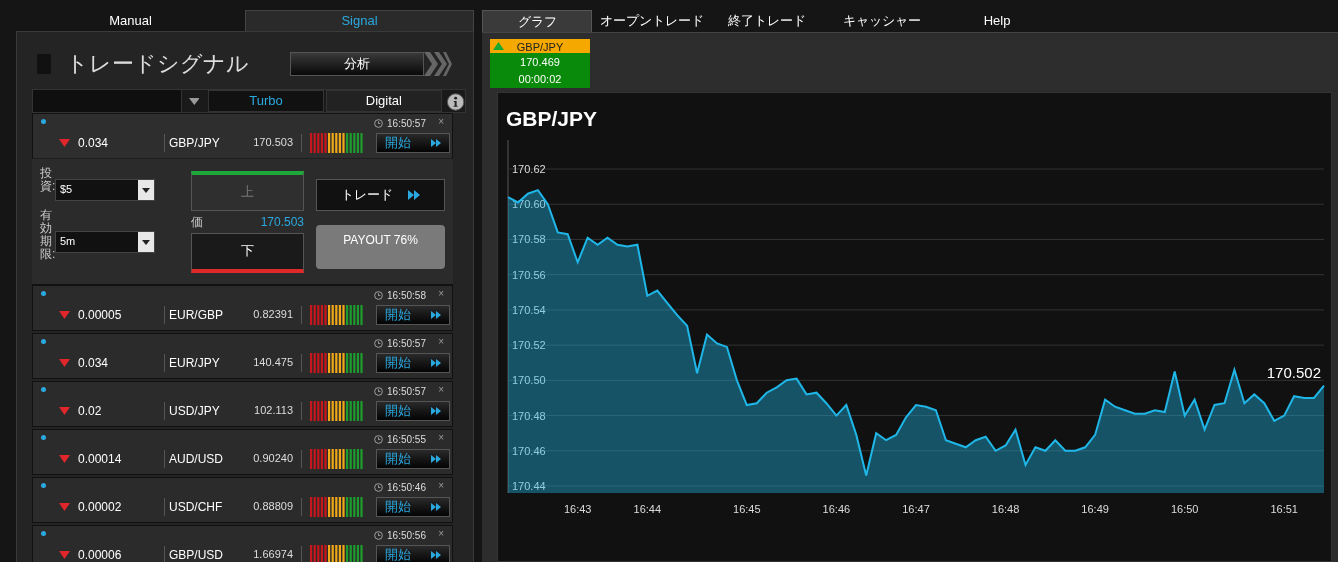 This screenshot has width=1338, height=562. Describe the element at coordinates (406, 295) in the screenshot. I see `signal-time: 16:50:58` at that location.